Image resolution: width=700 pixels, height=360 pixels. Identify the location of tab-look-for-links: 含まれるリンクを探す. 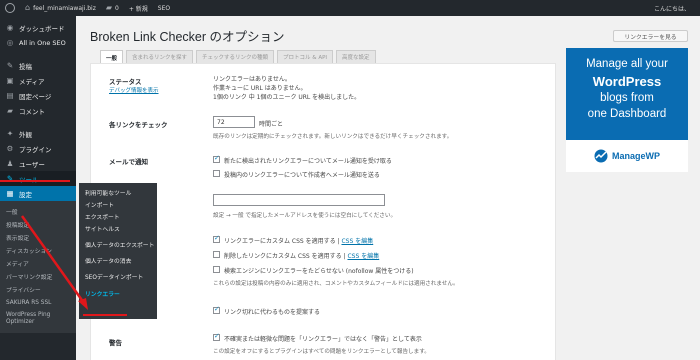
(160, 56).